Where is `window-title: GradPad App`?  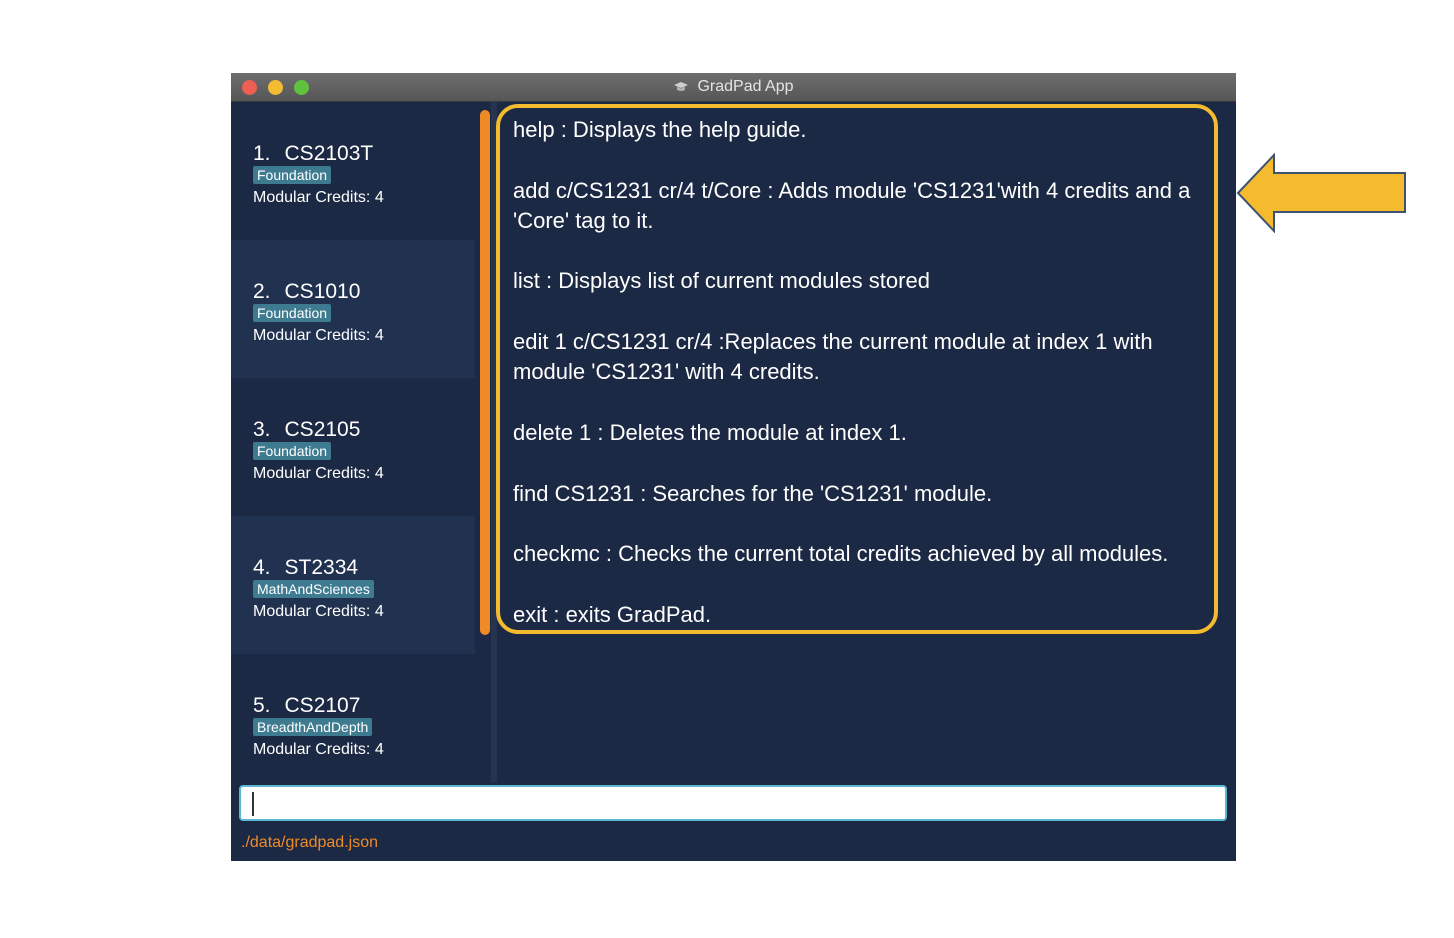
window-title: GradPad App is located at coordinates (745, 86).